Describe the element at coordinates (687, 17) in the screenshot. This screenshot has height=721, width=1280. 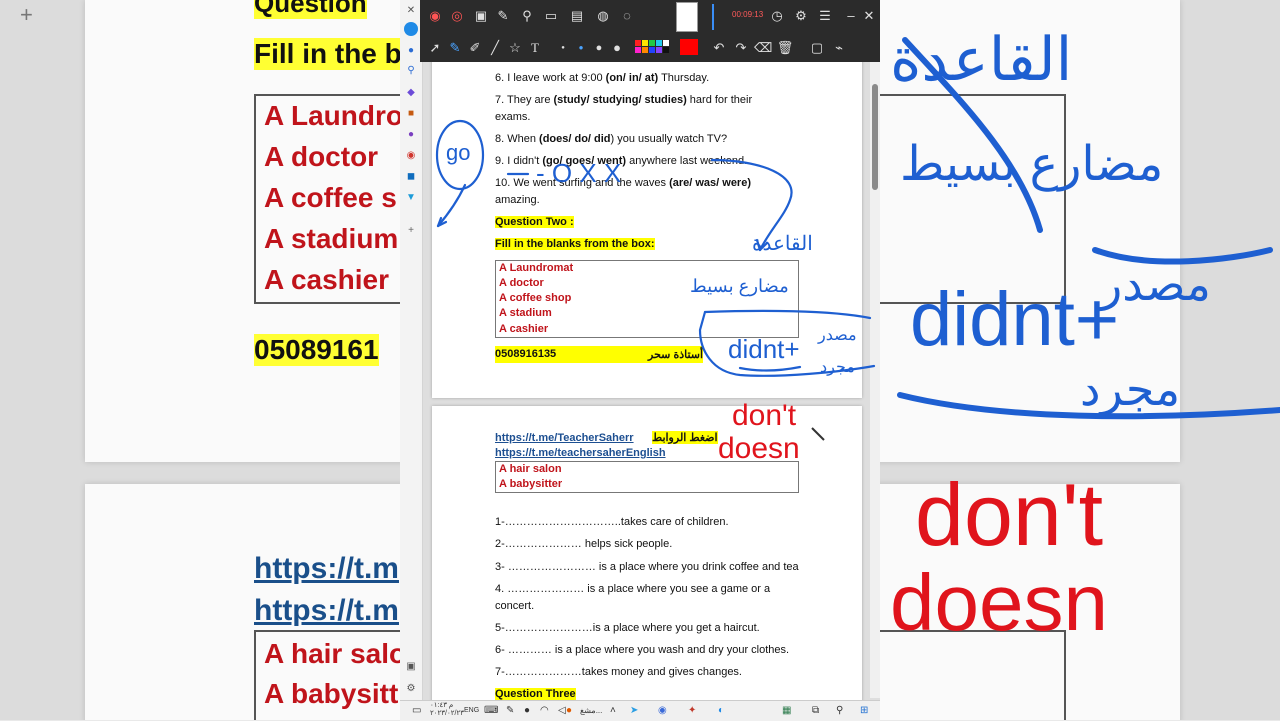
I see `thumbnail-preview` at that location.